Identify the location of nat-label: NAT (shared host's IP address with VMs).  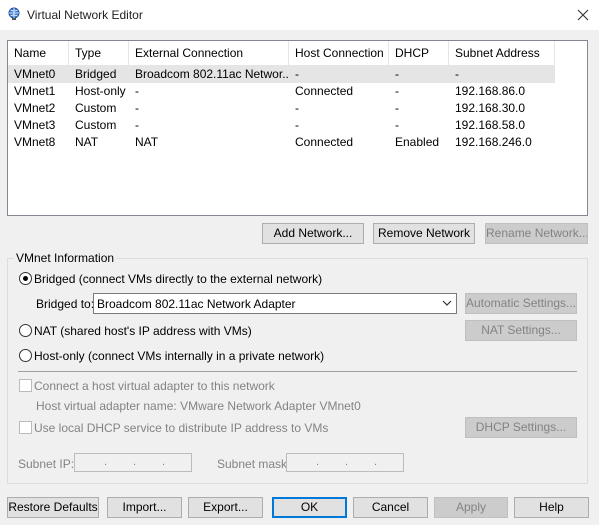
(143, 331).